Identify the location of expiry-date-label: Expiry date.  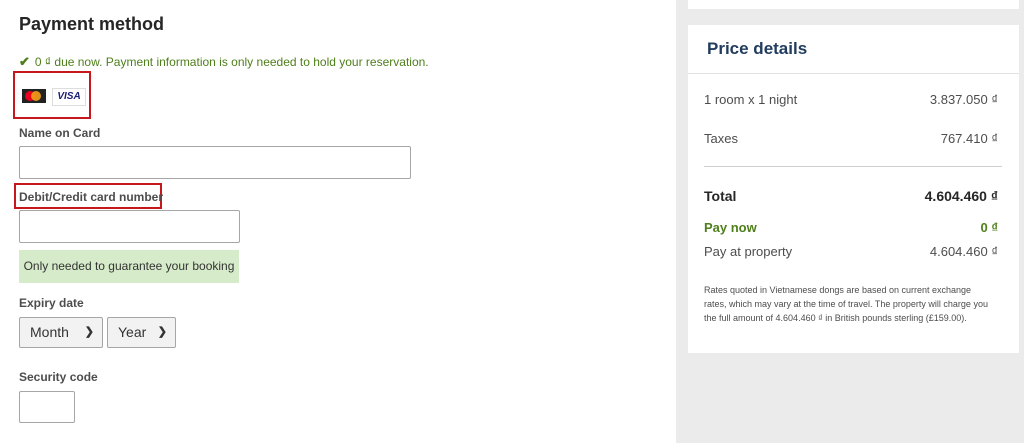
(51, 303).